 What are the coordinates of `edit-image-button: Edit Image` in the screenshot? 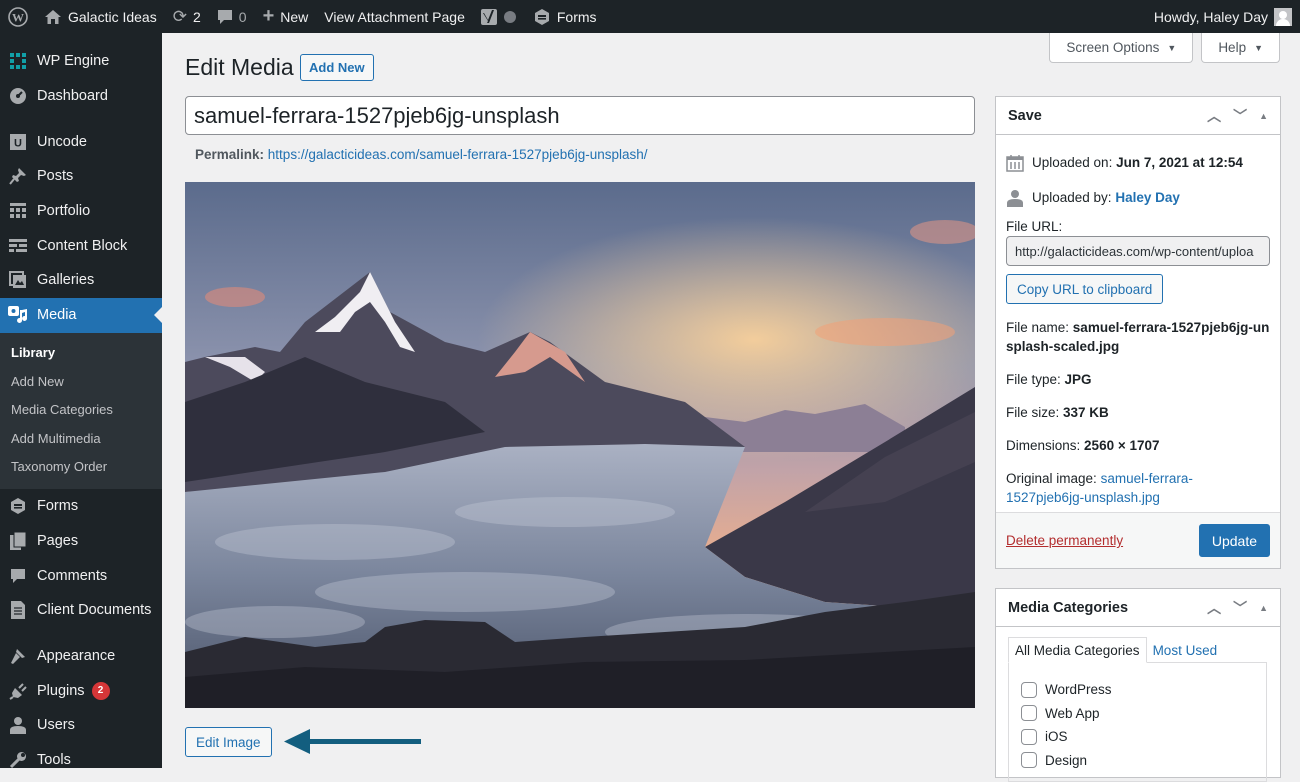 It's located at (228, 742).